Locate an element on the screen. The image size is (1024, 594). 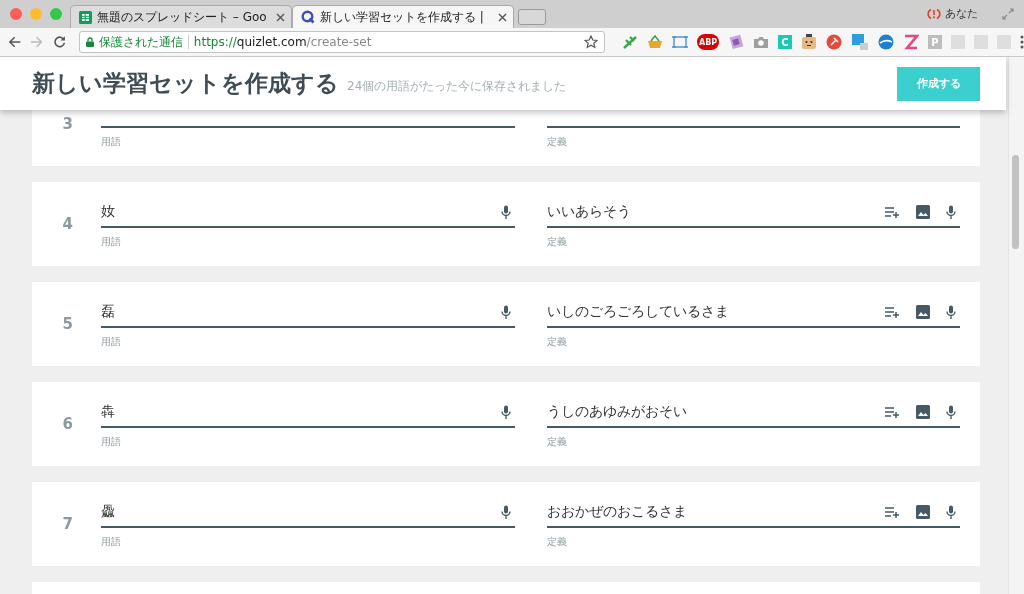
card-number: 5 is located at coordinates (67, 324).